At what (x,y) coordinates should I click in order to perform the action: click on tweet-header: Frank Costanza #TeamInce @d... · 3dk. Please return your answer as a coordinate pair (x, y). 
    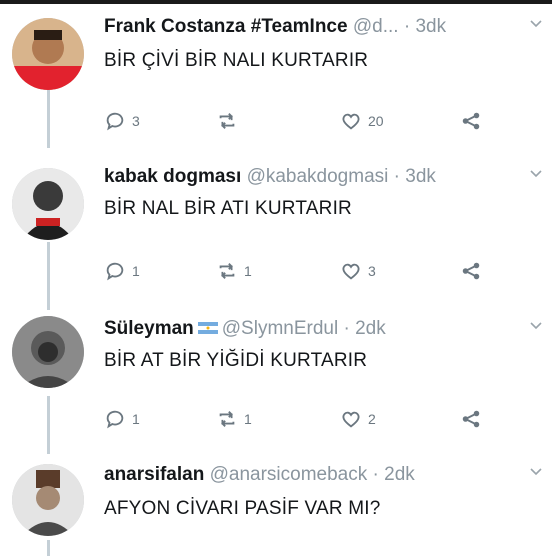
    Looking at the image, I should click on (275, 27).